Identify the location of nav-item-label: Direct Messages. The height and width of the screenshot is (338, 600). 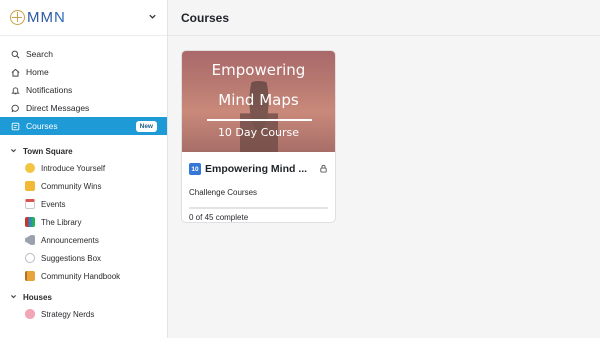
(58, 108).